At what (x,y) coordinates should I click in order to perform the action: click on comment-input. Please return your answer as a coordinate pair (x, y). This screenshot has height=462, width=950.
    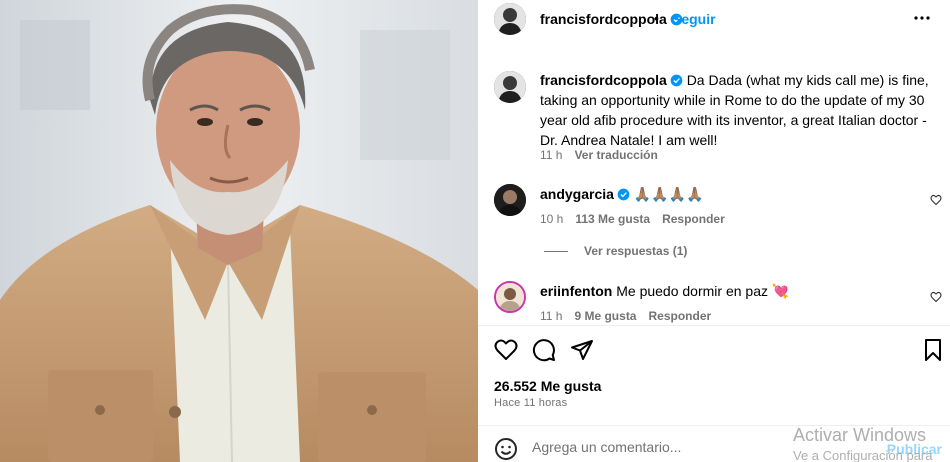
    Looking at the image, I should click on (682, 447).